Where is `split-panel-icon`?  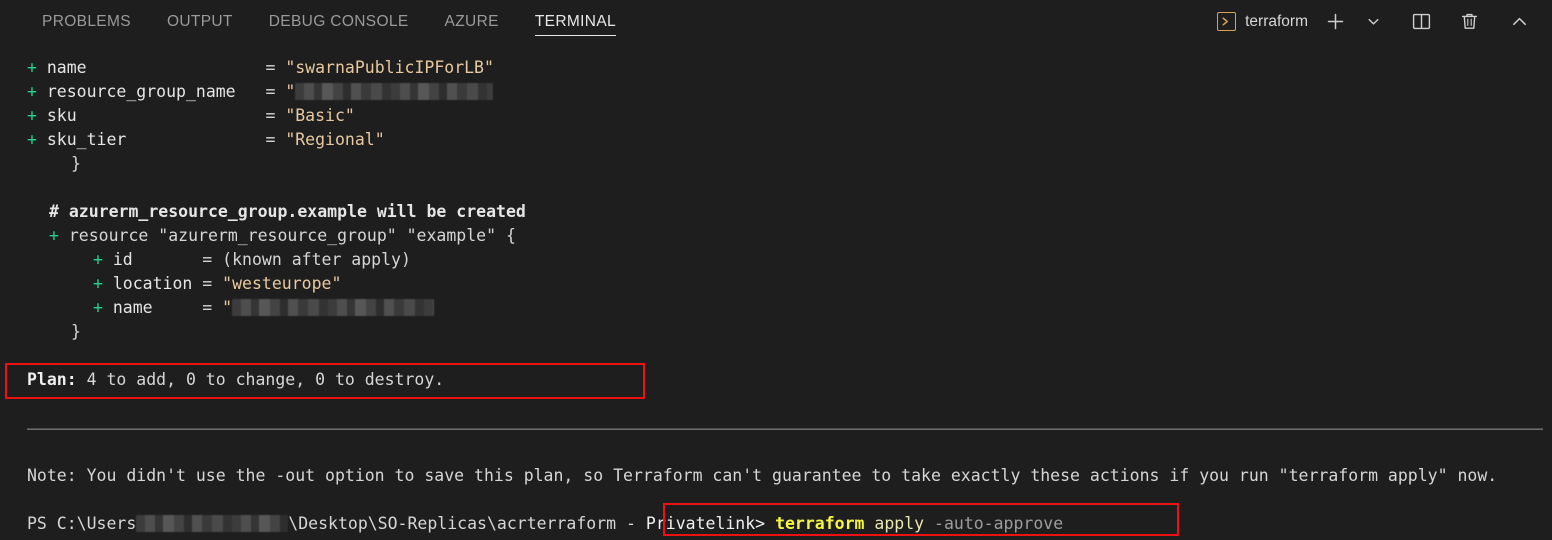 split-panel-icon is located at coordinates (1421, 21).